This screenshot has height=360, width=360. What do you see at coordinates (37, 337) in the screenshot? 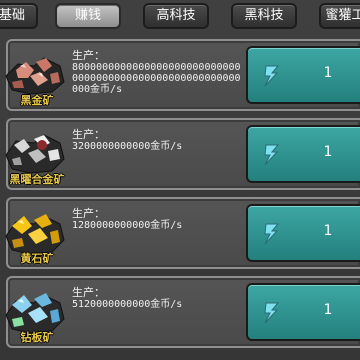
I see `ore-name: 钻板矿` at bounding box center [37, 337].